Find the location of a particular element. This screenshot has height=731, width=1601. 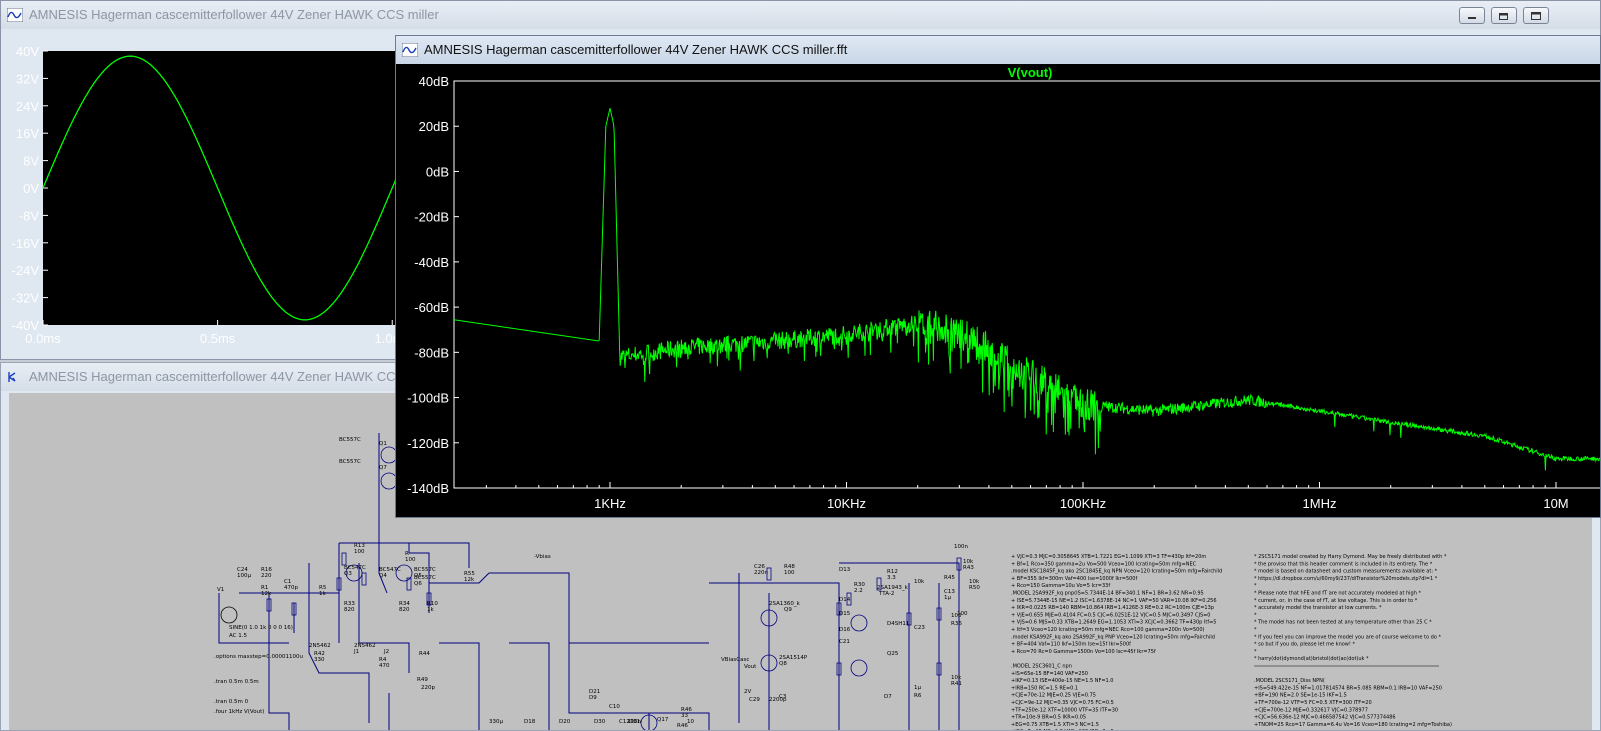

schematic-label: 330µ is located at coordinates (496, 722).